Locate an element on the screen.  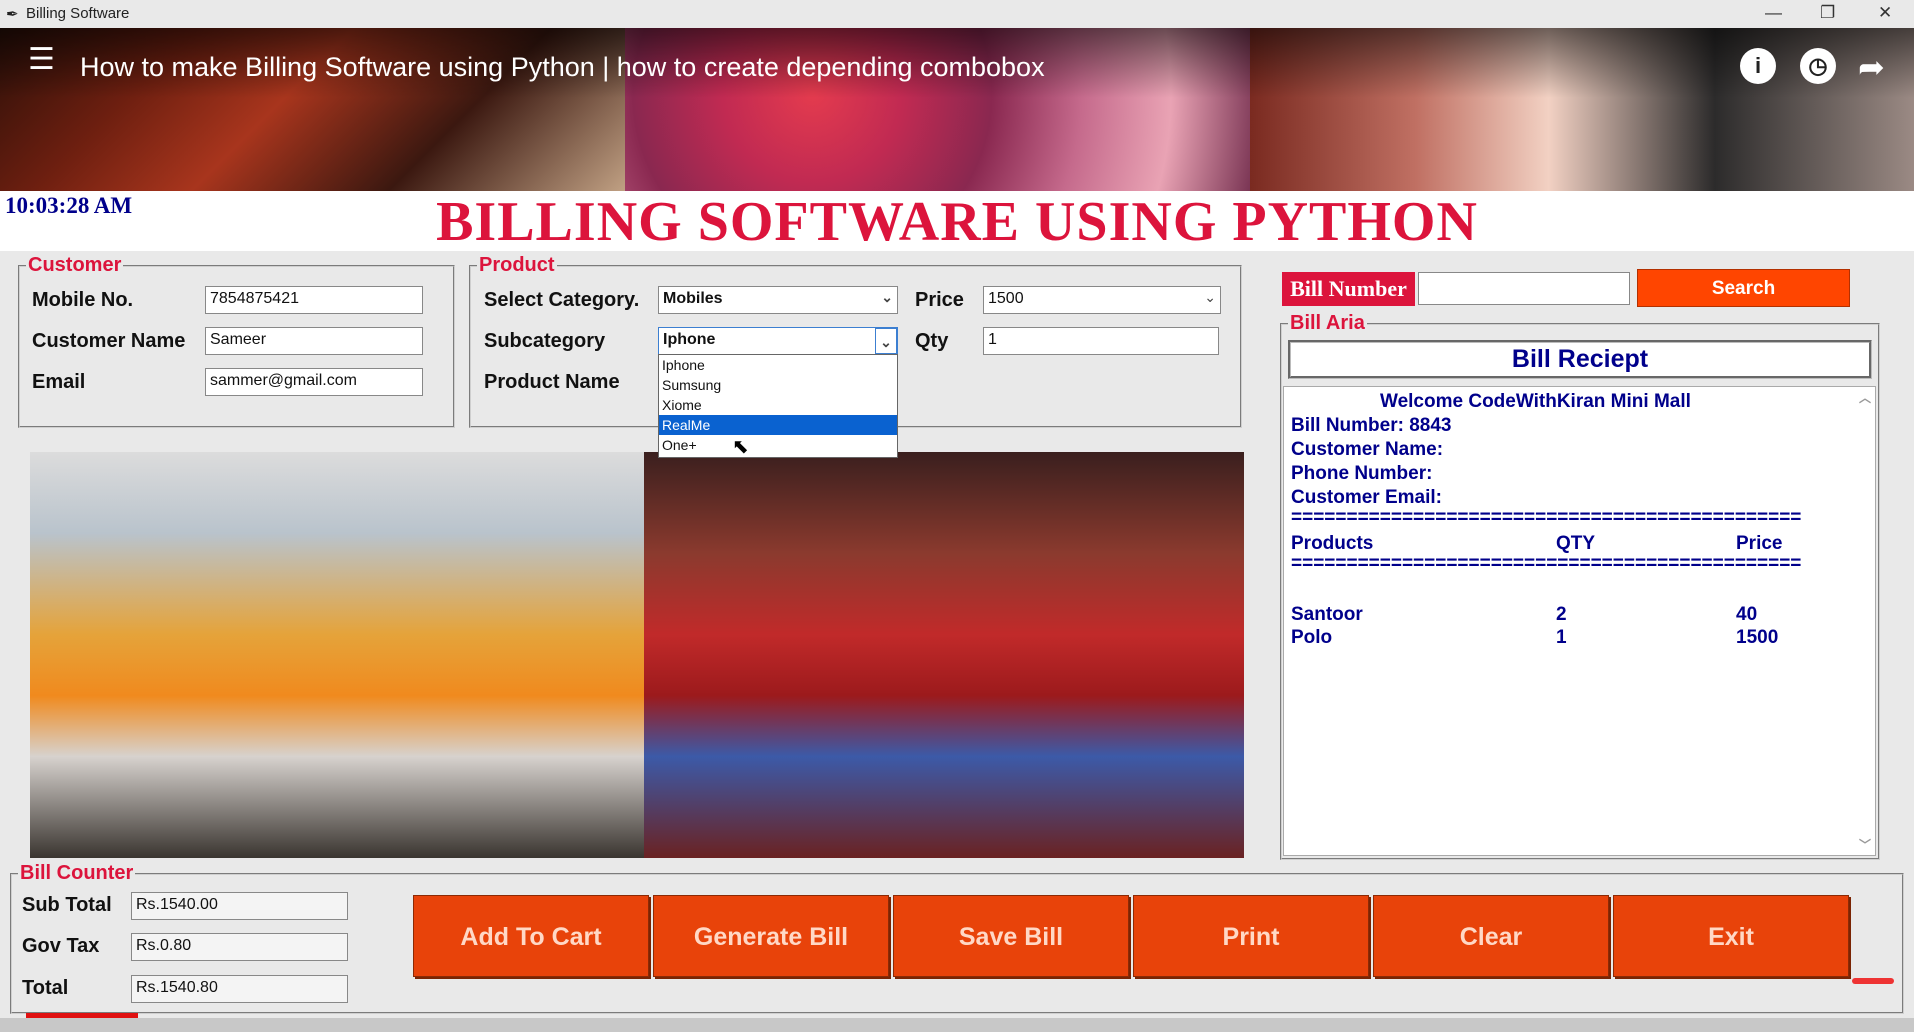
clock-icon: ◷ is located at coordinates (1818, 66).